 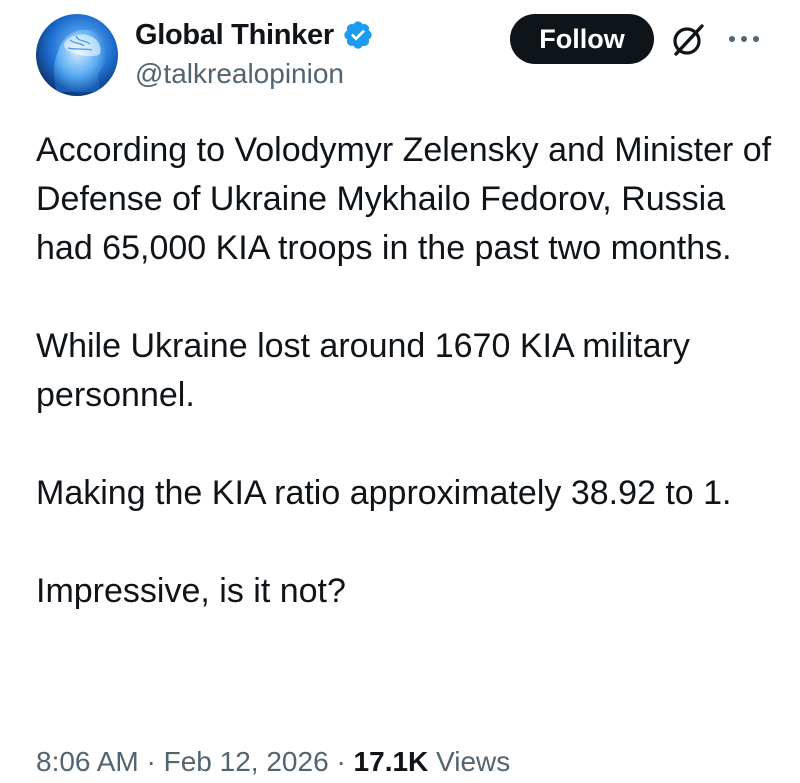 I want to click on author-name-row: Global Thinker, so click(x=254, y=35).